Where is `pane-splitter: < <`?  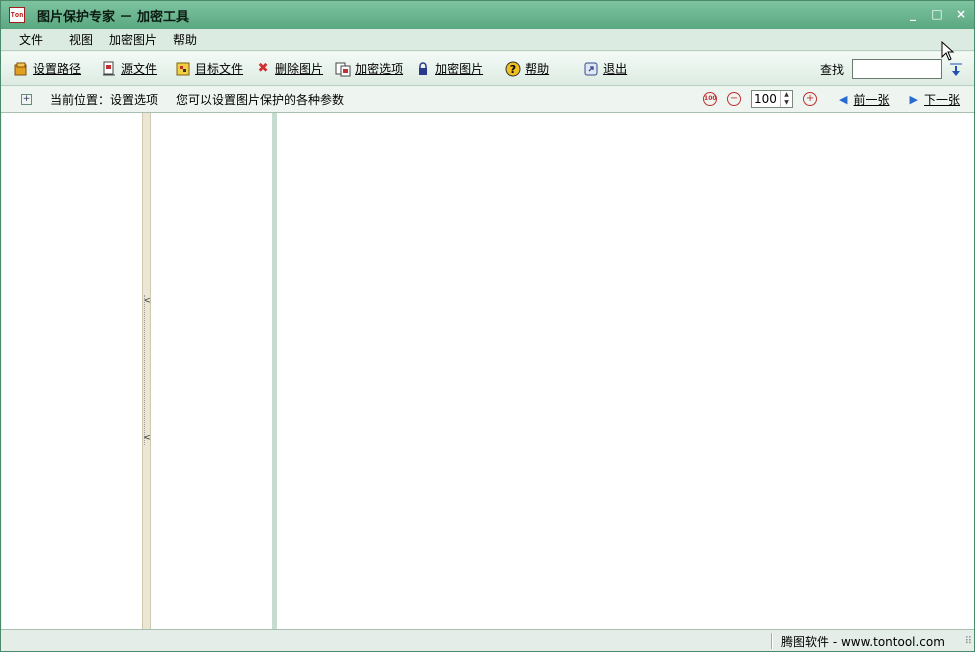 pane-splitter: < < is located at coordinates (146, 371).